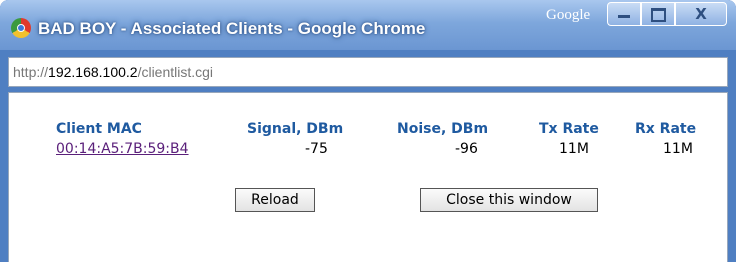 The width and height of the screenshot is (736, 262). I want to click on url-host: 192.168.100.2, so click(93, 72).